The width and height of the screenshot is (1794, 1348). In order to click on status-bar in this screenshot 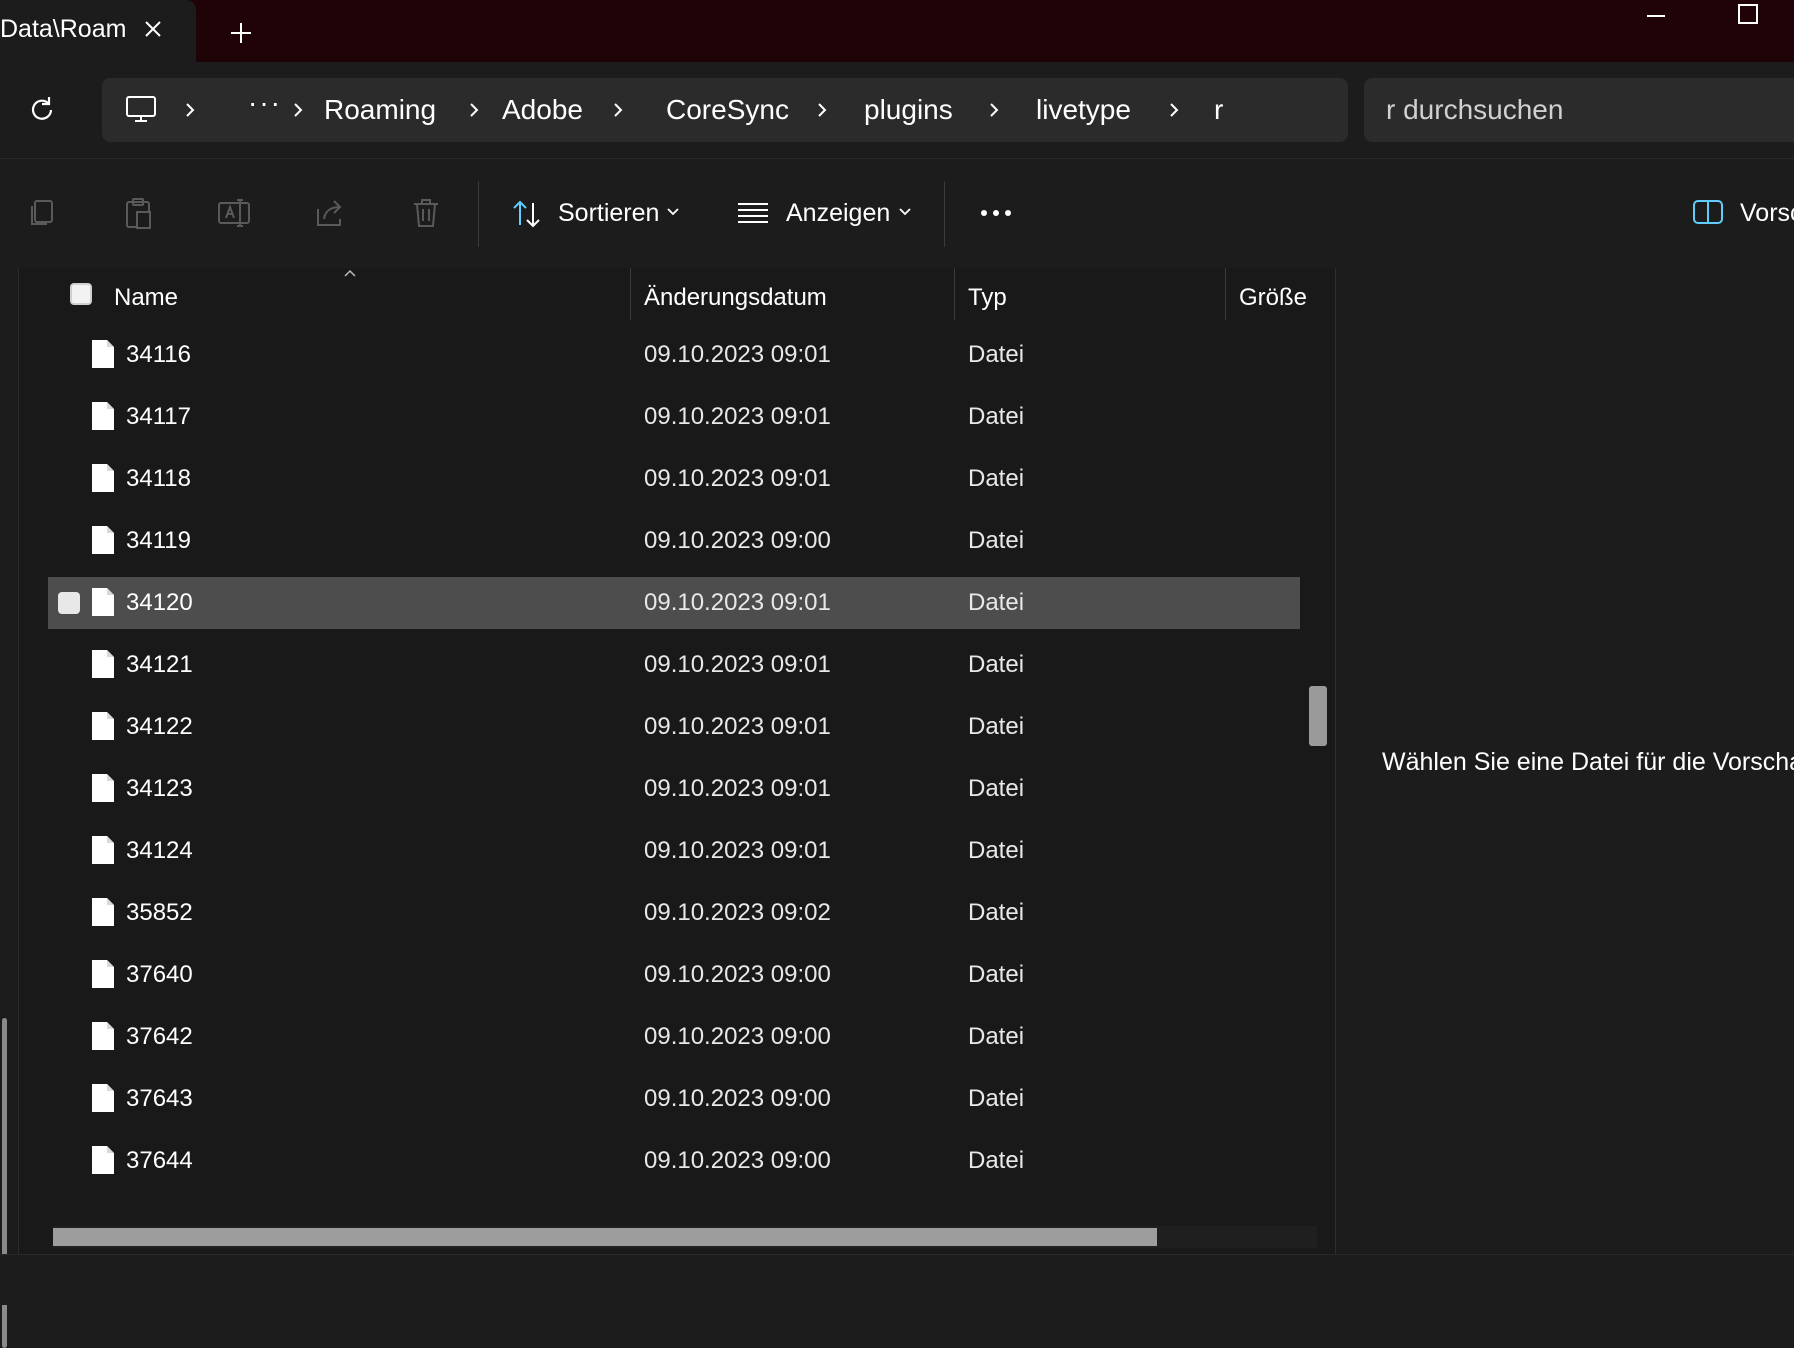, I will do `click(897, 1279)`.